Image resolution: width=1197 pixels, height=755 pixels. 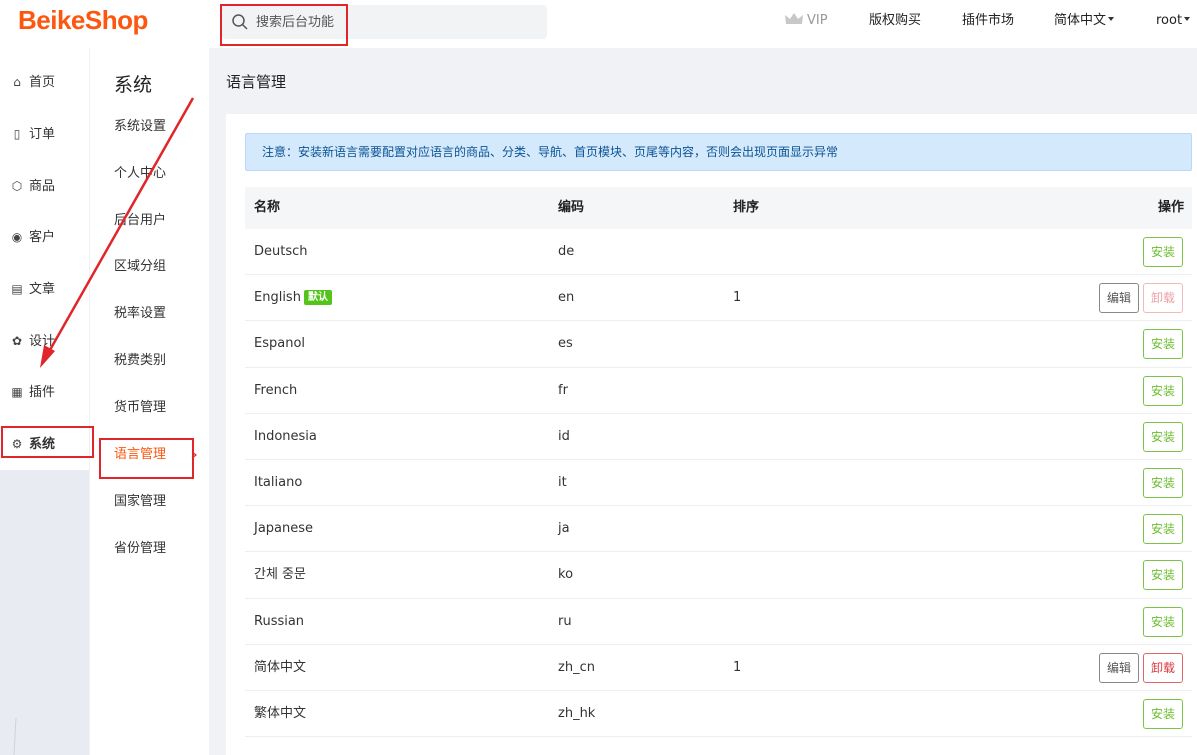 What do you see at coordinates (83, 20) in the screenshot?
I see `logo: BeikeShop` at bounding box center [83, 20].